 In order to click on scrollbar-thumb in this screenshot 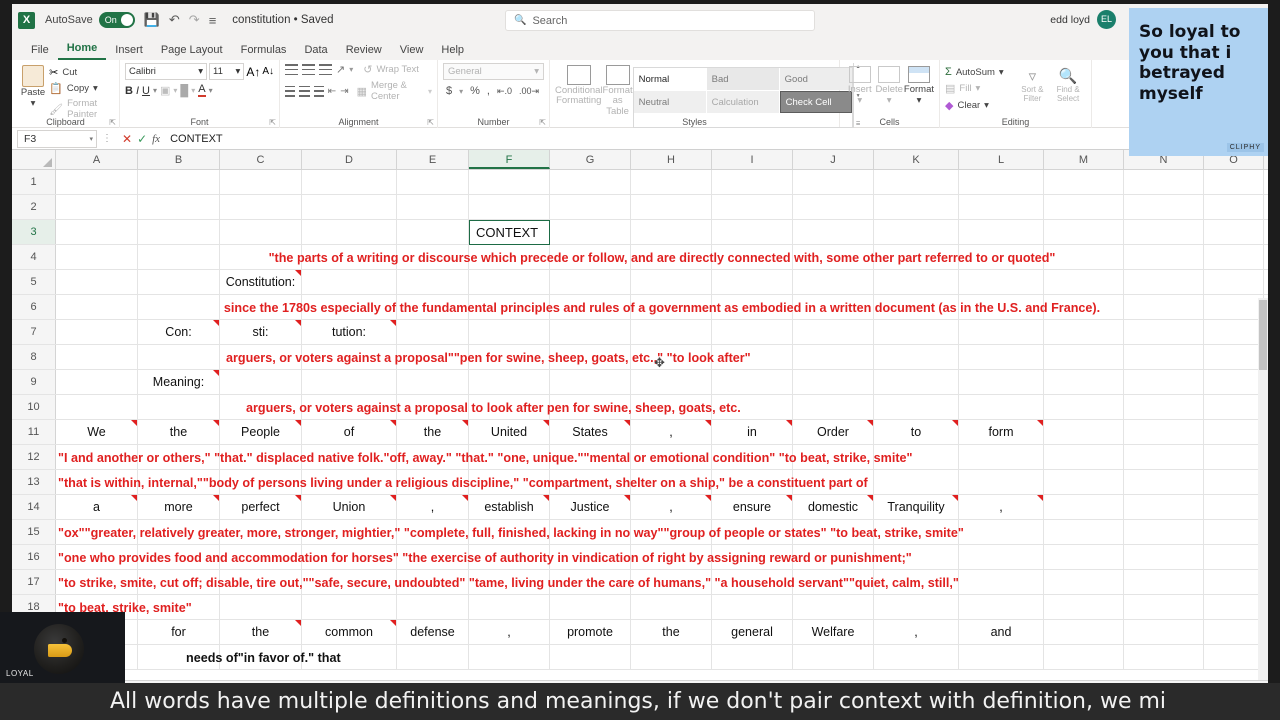, I will do `click(1263, 335)`.